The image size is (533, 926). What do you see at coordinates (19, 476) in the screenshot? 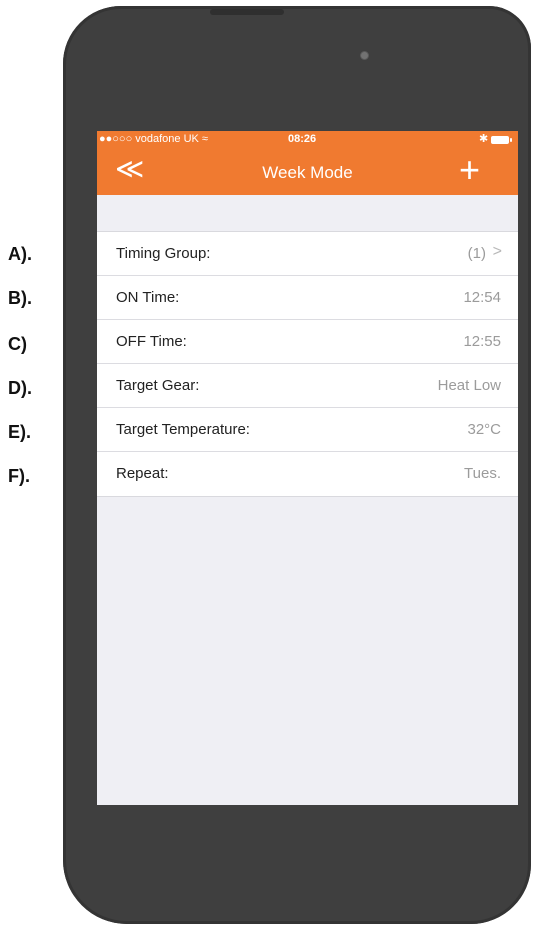
I see `annotation-f: F).` at bounding box center [19, 476].